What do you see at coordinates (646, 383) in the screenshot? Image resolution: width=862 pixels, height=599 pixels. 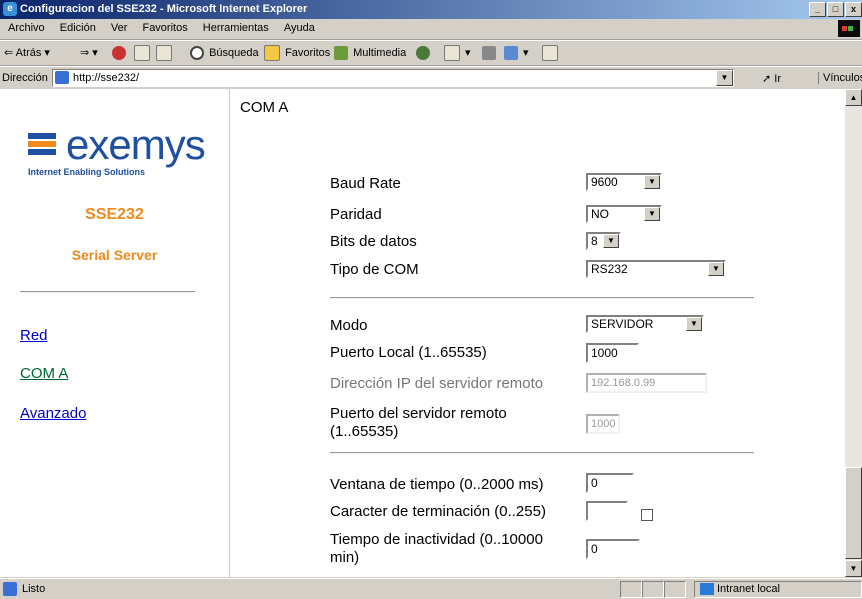 I see `ip-remoto-input: 192.168.0.99` at bounding box center [646, 383].